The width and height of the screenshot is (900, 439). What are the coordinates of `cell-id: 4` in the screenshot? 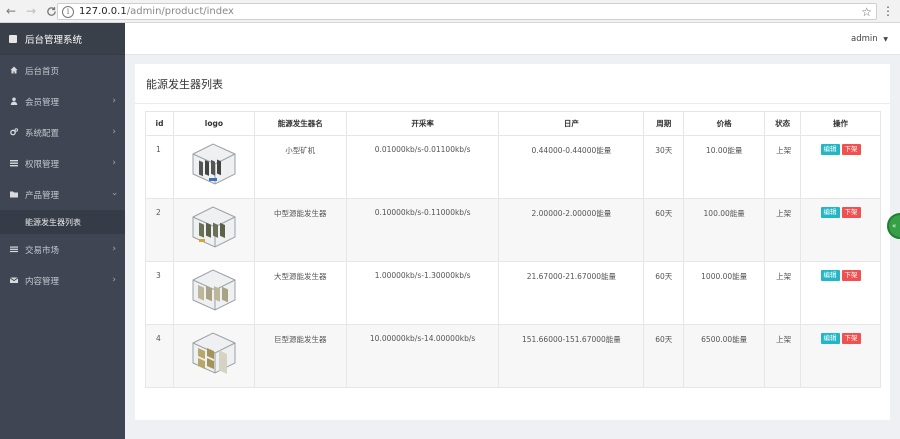 It's located at (159, 356).